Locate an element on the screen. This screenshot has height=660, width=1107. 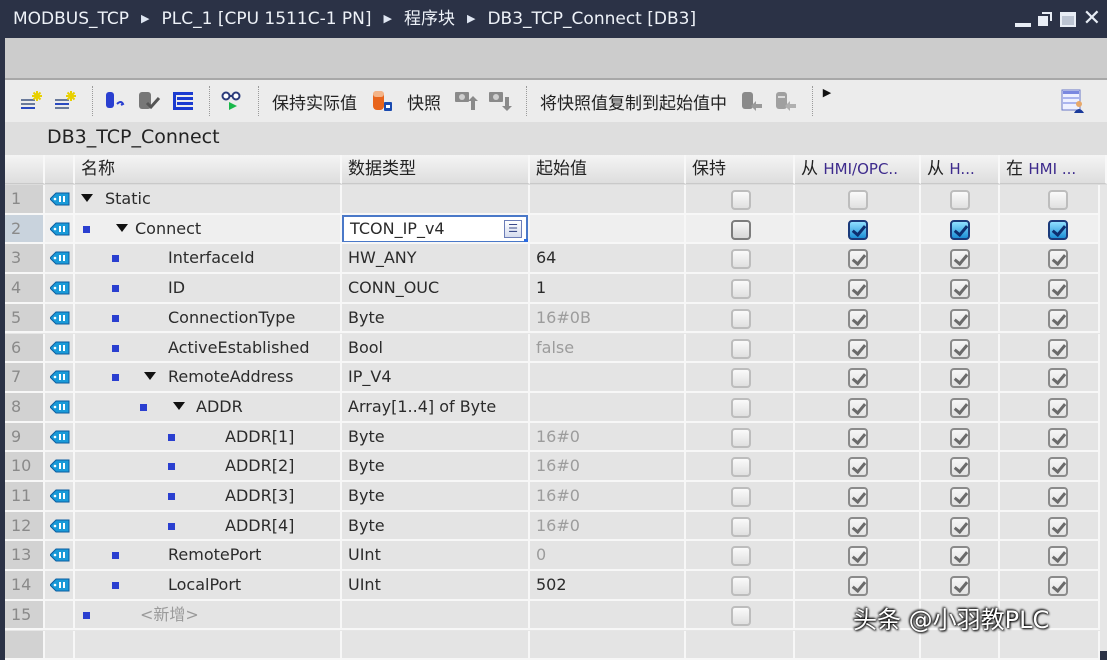
name-cell: ActiveEstablished is located at coordinates (208, 349).